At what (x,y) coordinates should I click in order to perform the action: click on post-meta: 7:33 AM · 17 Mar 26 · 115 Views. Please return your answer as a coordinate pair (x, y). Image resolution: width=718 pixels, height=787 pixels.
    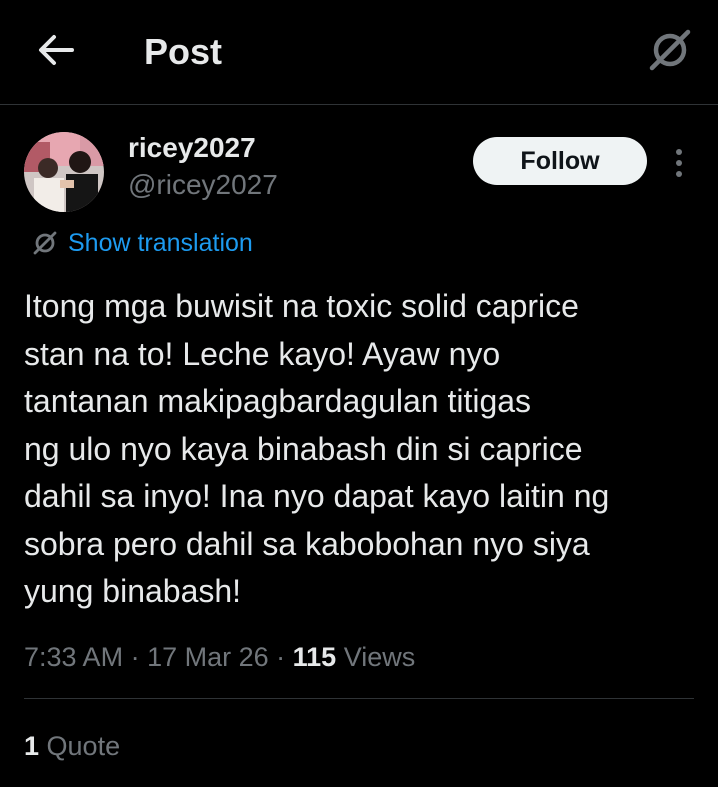
    Looking at the image, I should click on (219, 657).